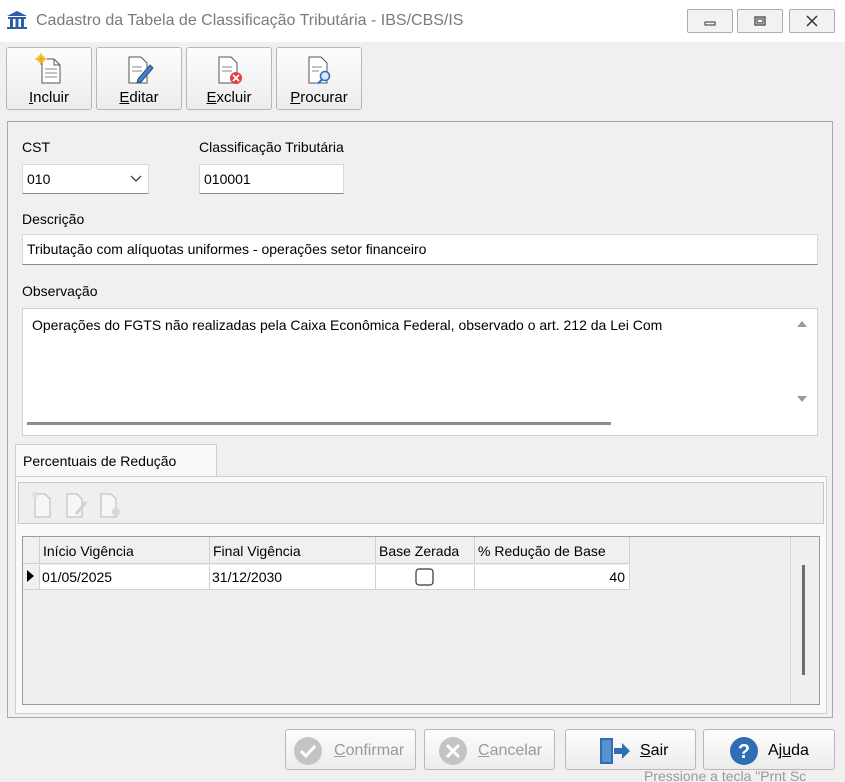 This screenshot has height=782, width=845. I want to click on ajuda-button: ? Ajuda, so click(769, 749).